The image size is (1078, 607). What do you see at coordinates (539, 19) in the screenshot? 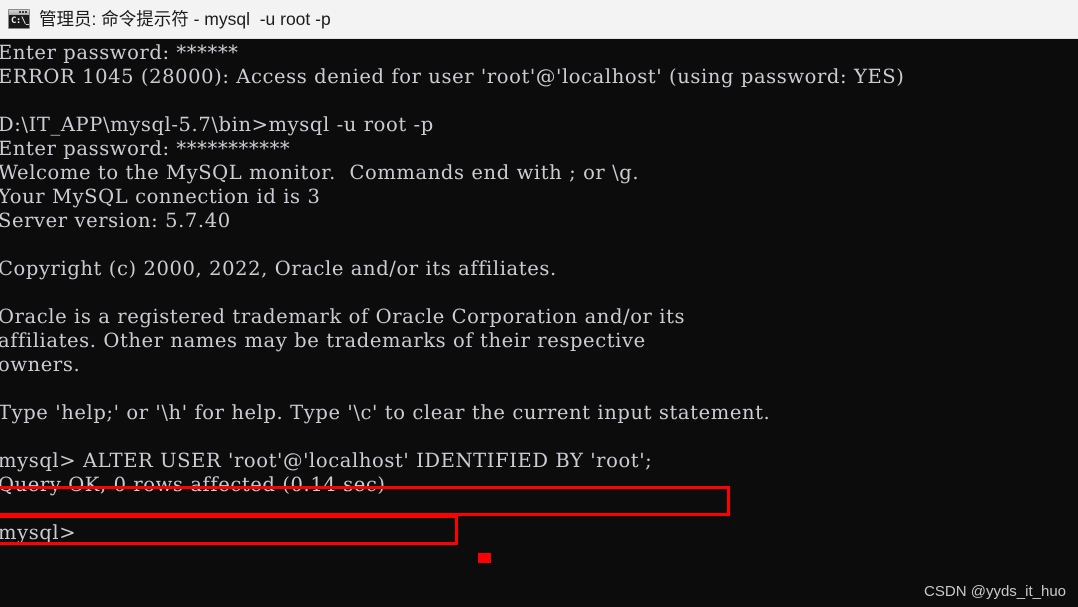
I see `window-title-bar: C:\_ 管理员: 命令提示符 - mysql -u root -p` at bounding box center [539, 19].